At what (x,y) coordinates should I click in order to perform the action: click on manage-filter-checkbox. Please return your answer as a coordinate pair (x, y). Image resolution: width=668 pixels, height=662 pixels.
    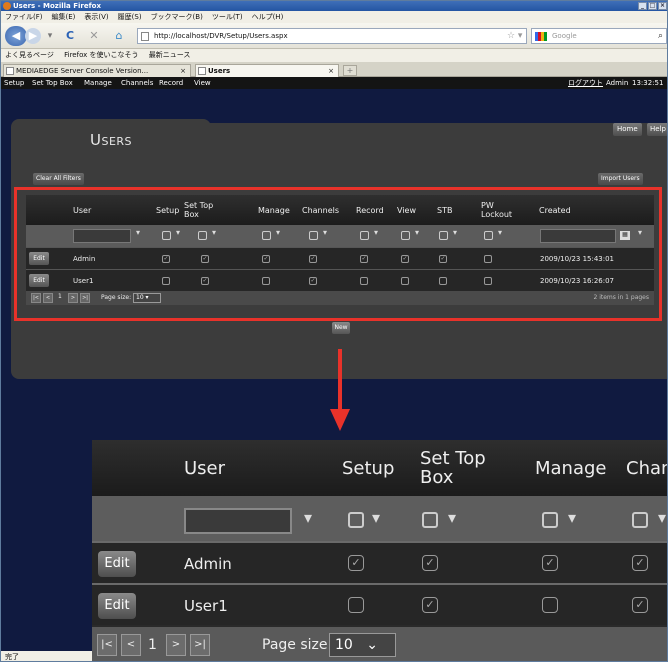
    Looking at the image, I should click on (550, 520).